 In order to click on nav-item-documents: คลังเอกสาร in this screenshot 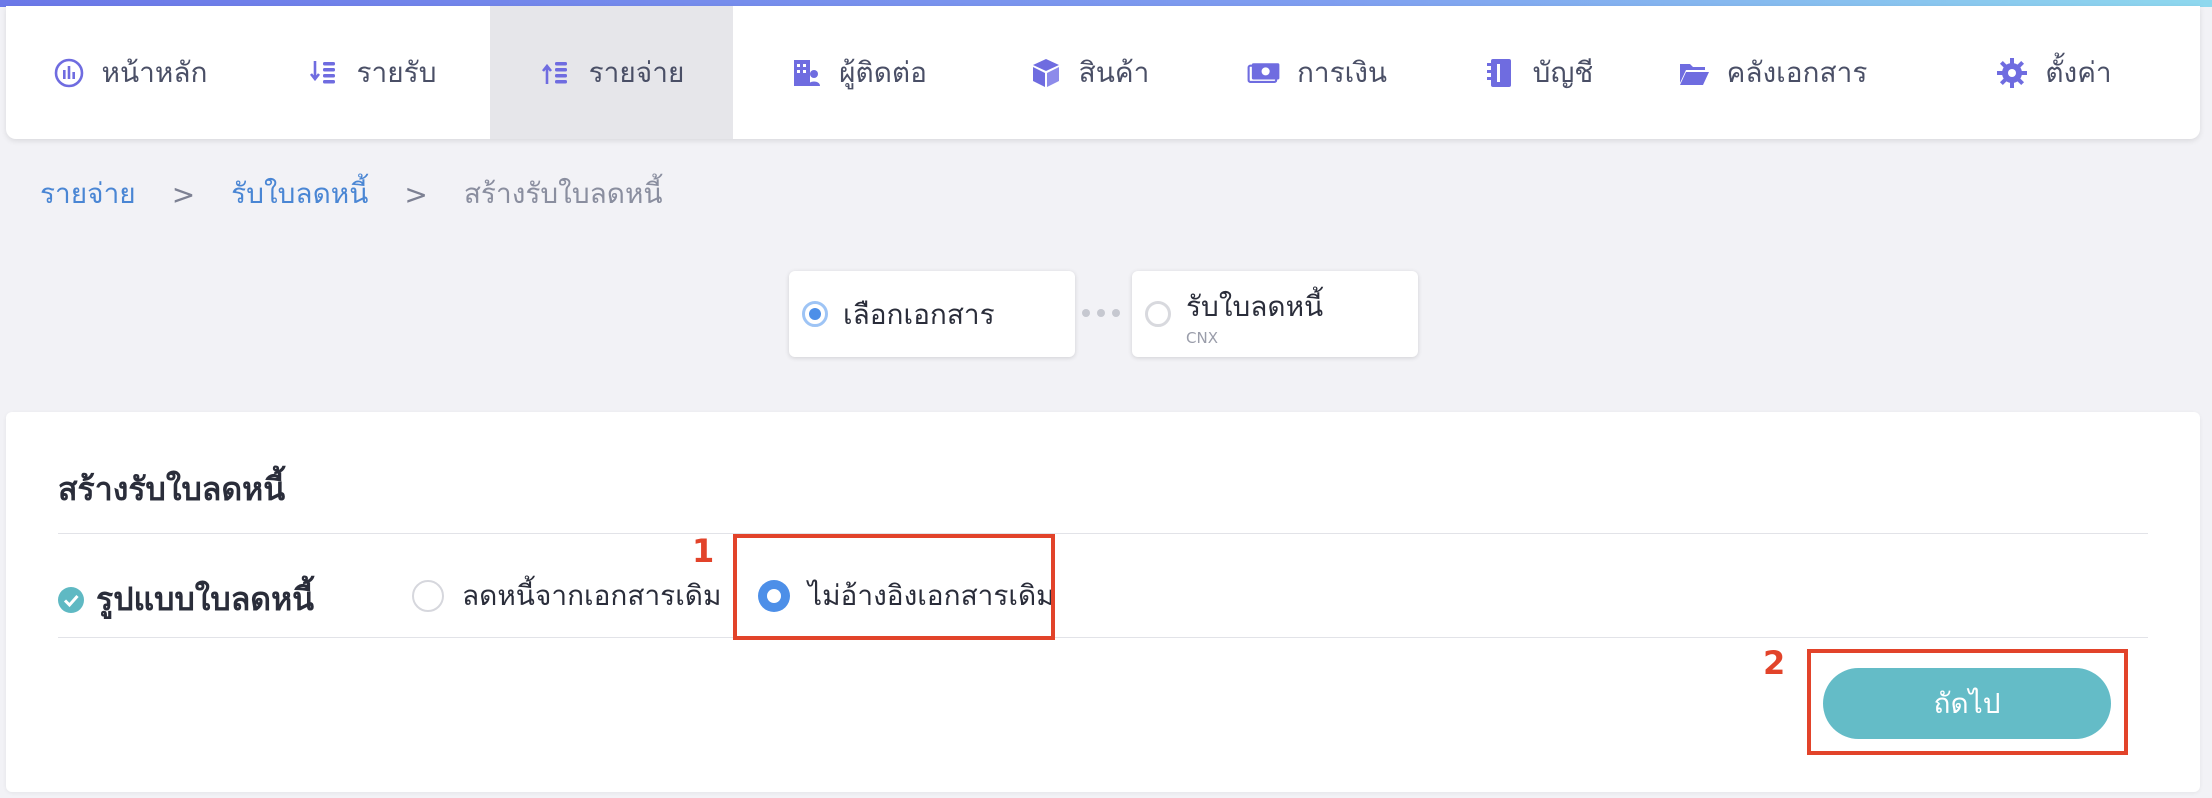, I will do `click(1772, 72)`.